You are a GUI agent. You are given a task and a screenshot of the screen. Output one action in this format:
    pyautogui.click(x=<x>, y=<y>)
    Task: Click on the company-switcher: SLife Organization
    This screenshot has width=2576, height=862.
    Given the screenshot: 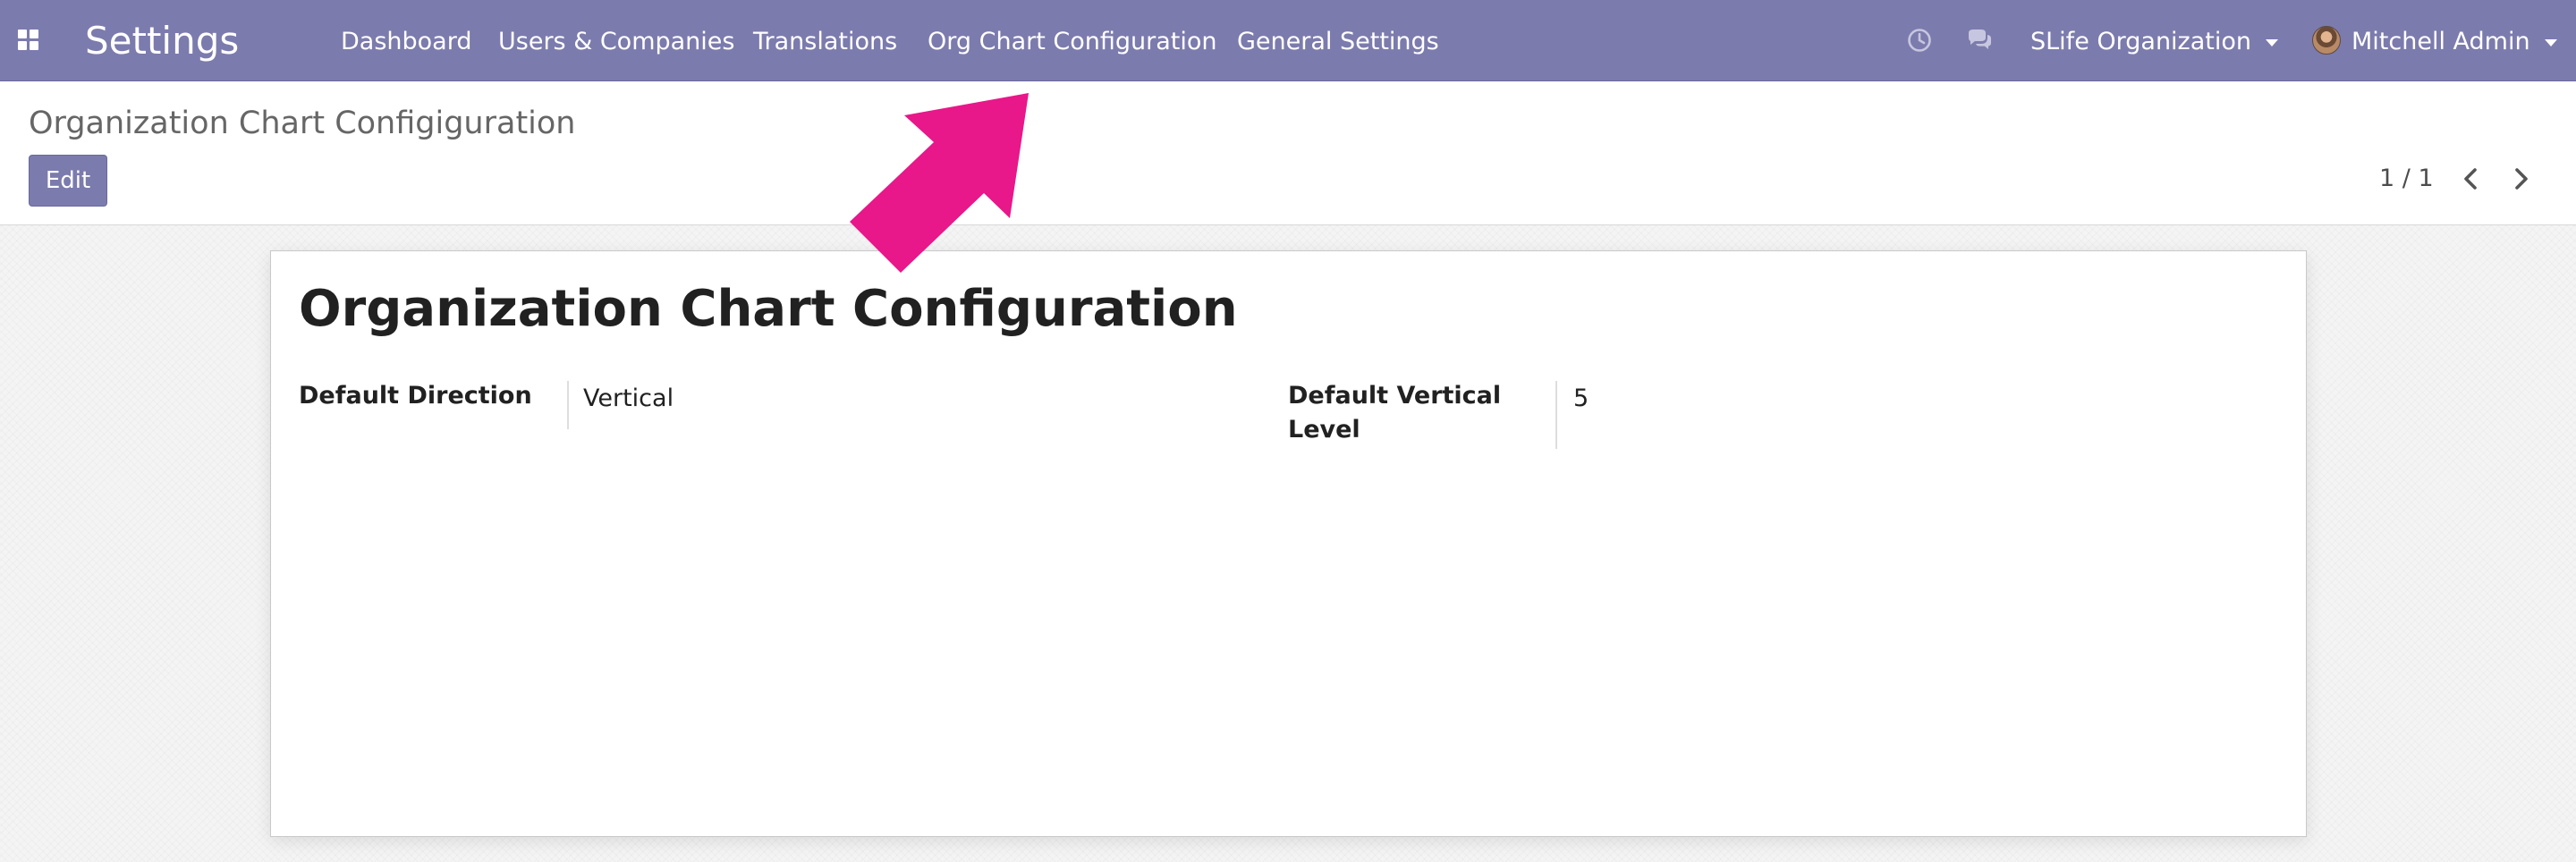 What is the action you would take?
    pyautogui.click(x=2154, y=42)
    